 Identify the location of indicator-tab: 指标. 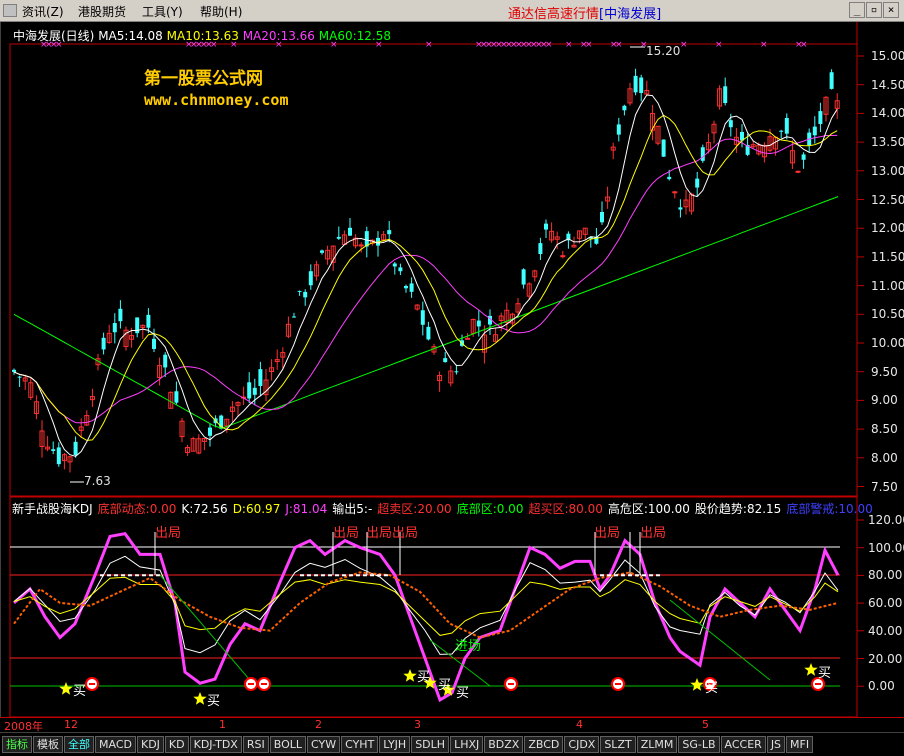
(17, 744).